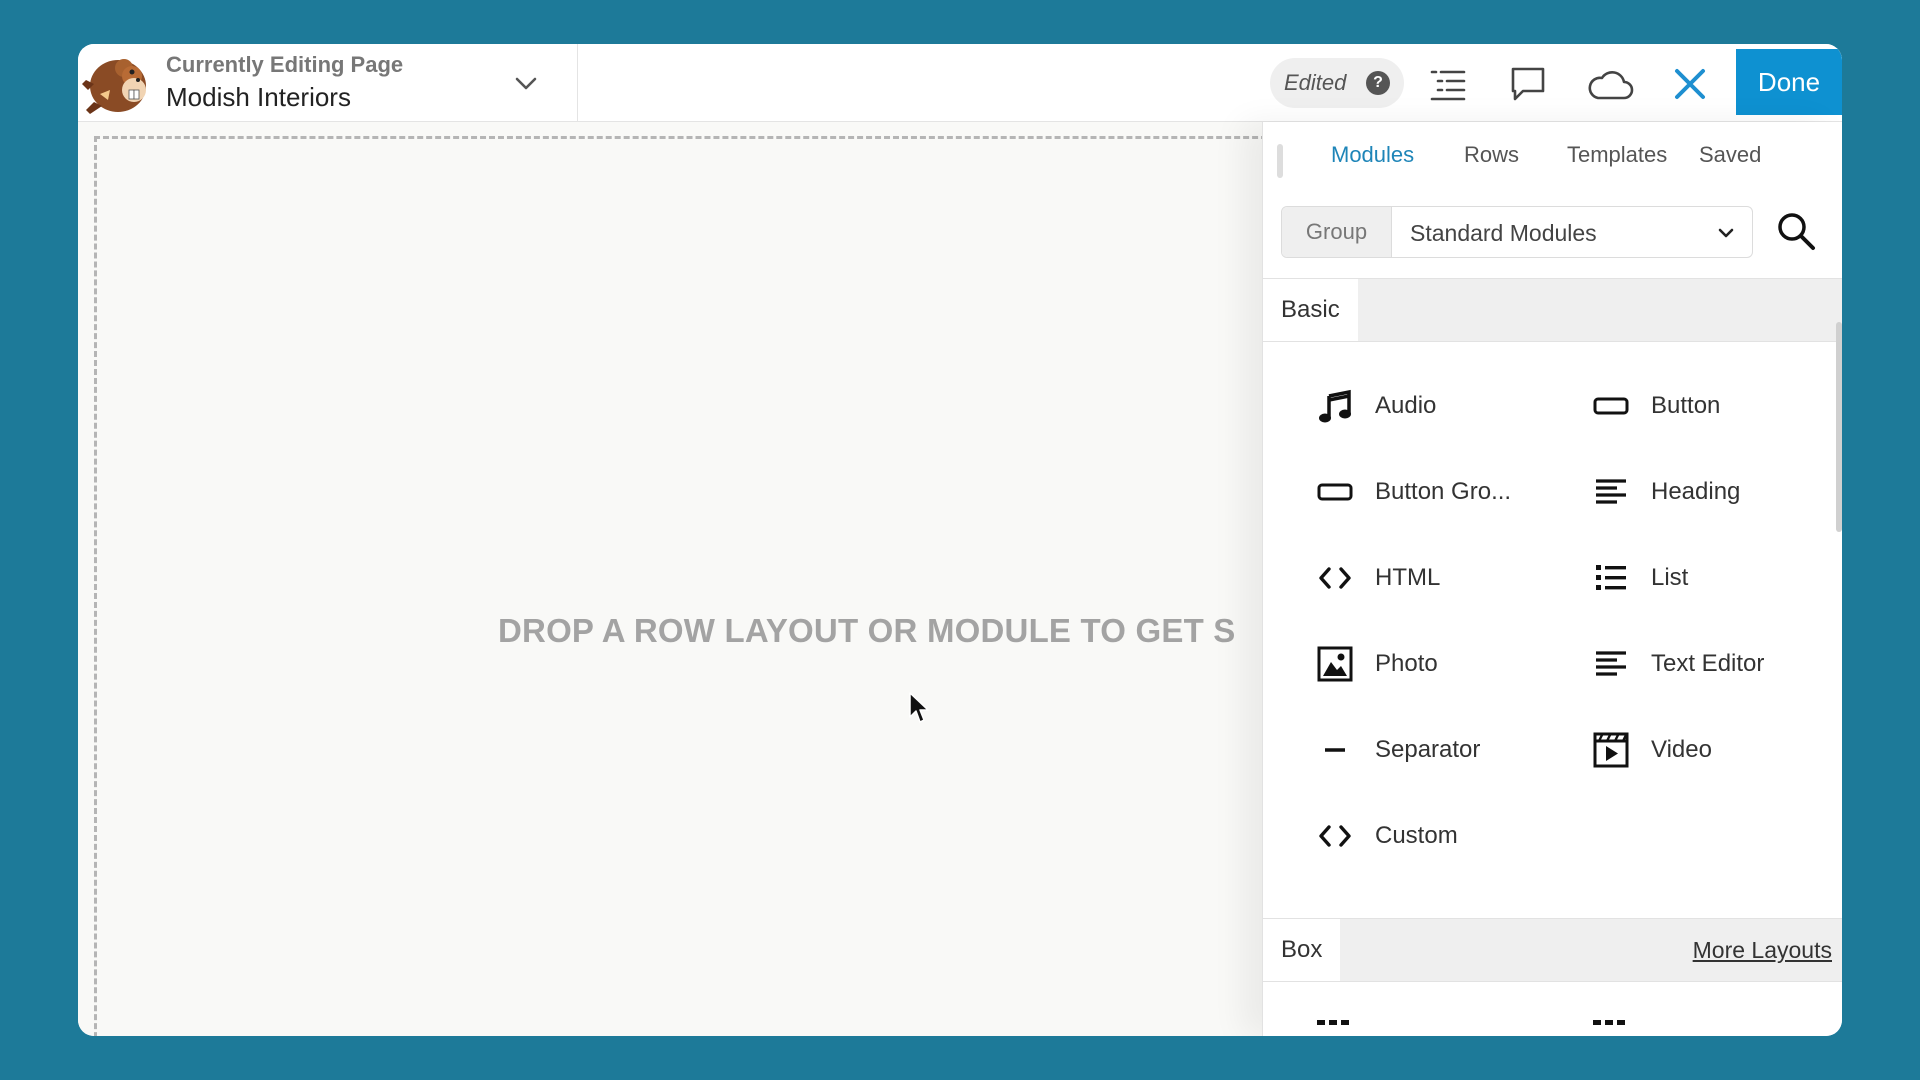 The image size is (1920, 1080). What do you see at coordinates (1302, 950) in the screenshot?
I see `section-label-box: Box` at bounding box center [1302, 950].